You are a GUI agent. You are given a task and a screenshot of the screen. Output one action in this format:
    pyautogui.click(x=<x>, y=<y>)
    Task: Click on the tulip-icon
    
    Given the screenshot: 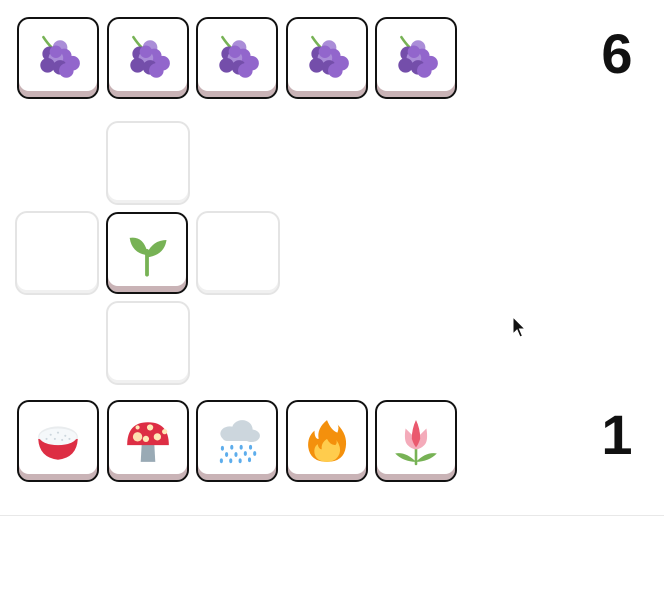 What is the action you would take?
    pyautogui.click(x=416, y=441)
    